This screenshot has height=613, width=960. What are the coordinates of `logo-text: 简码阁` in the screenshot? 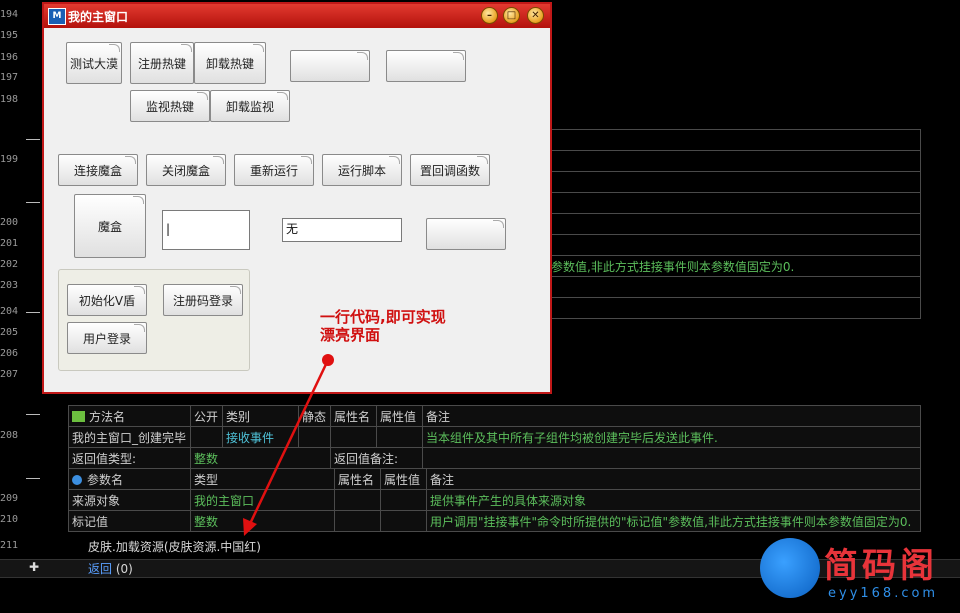 It's located at (881, 566).